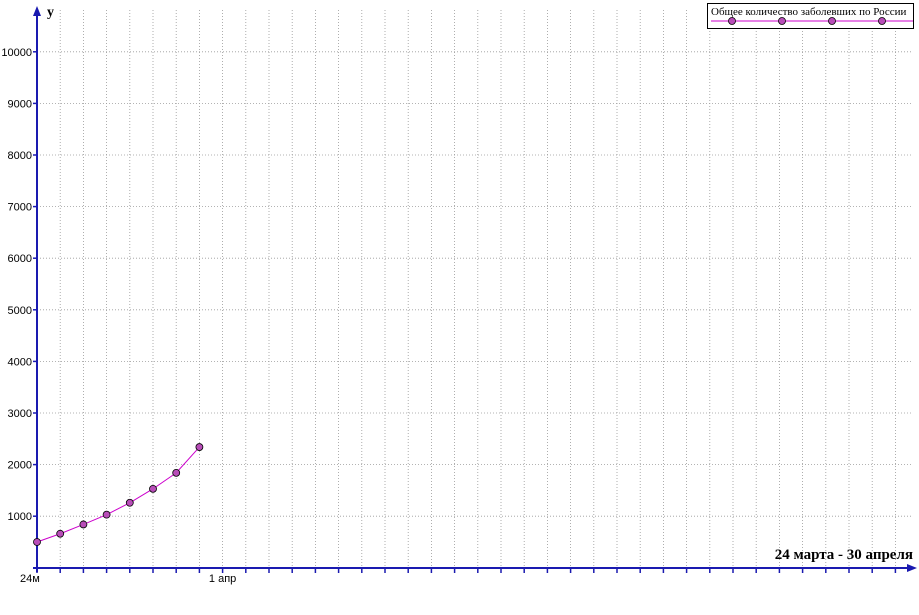 The height and width of the screenshot is (615, 919). Describe the element at coordinates (20, 208) in the screenshot. I see `y-tick-label: 7000` at that location.